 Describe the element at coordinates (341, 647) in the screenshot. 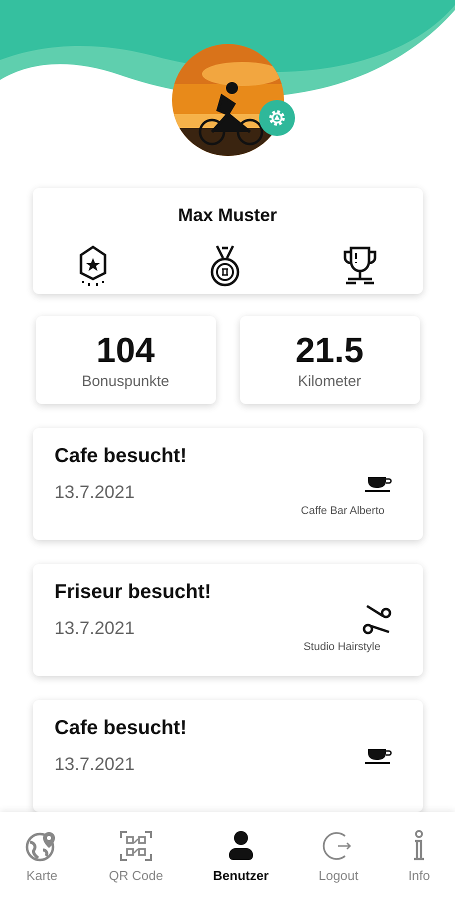

I see `event-place: Studio Hairstyle` at that location.